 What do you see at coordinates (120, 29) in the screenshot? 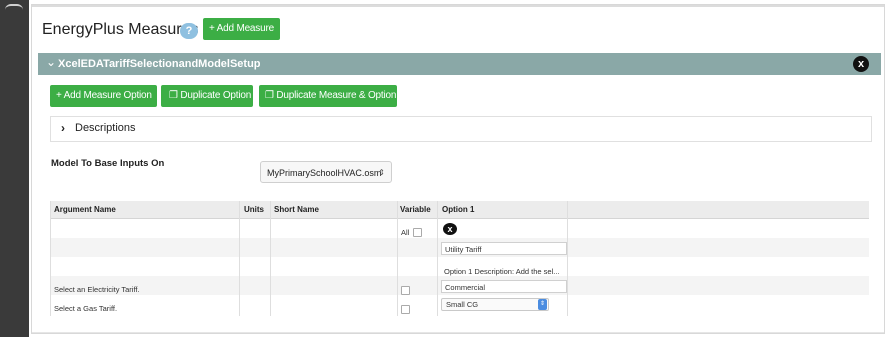
I see `page-title: EnergyPlus Measures` at bounding box center [120, 29].